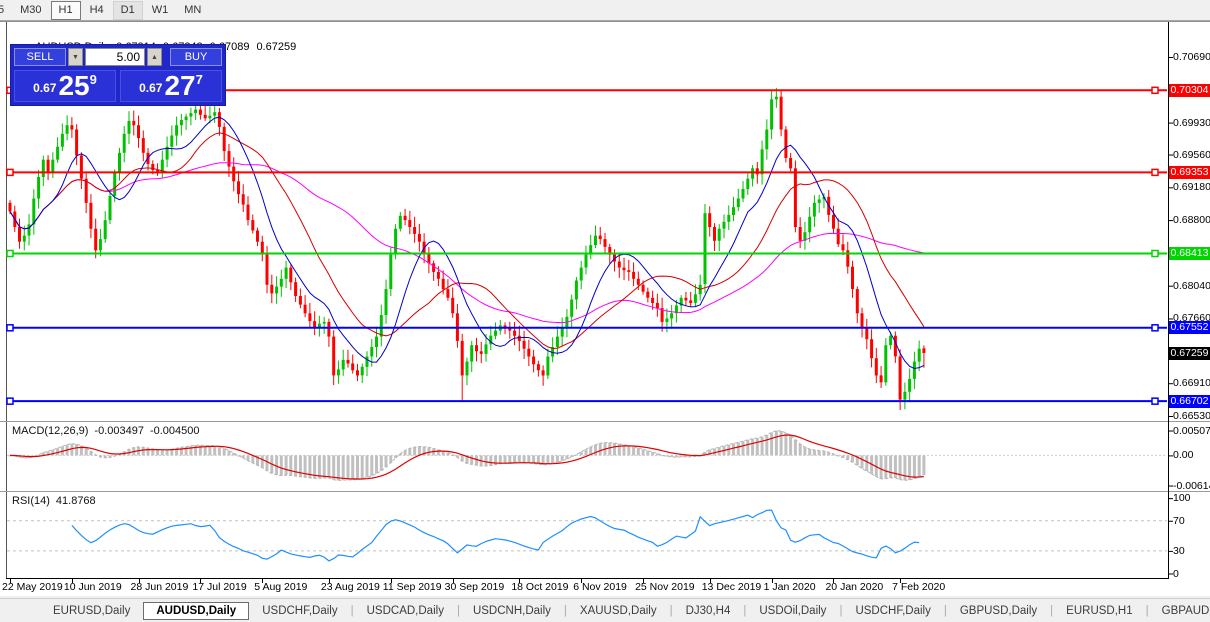  I want to click on one-click-trading-panel: SELL ▼ ▲ BUY 0.67 25 9 0.67 27 7, so click(118, 75).